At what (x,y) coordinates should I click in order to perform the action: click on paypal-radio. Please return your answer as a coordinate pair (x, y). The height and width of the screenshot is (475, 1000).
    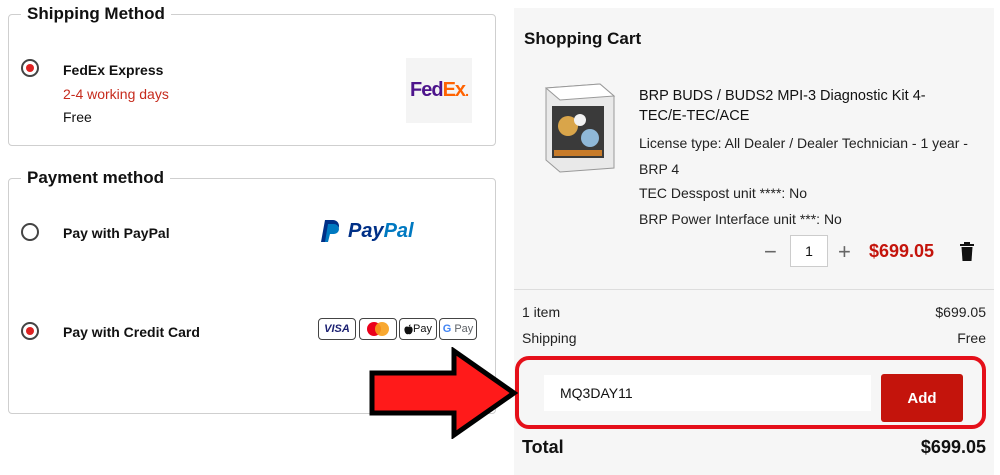
    Looking at the image, I should click on (30, 232).